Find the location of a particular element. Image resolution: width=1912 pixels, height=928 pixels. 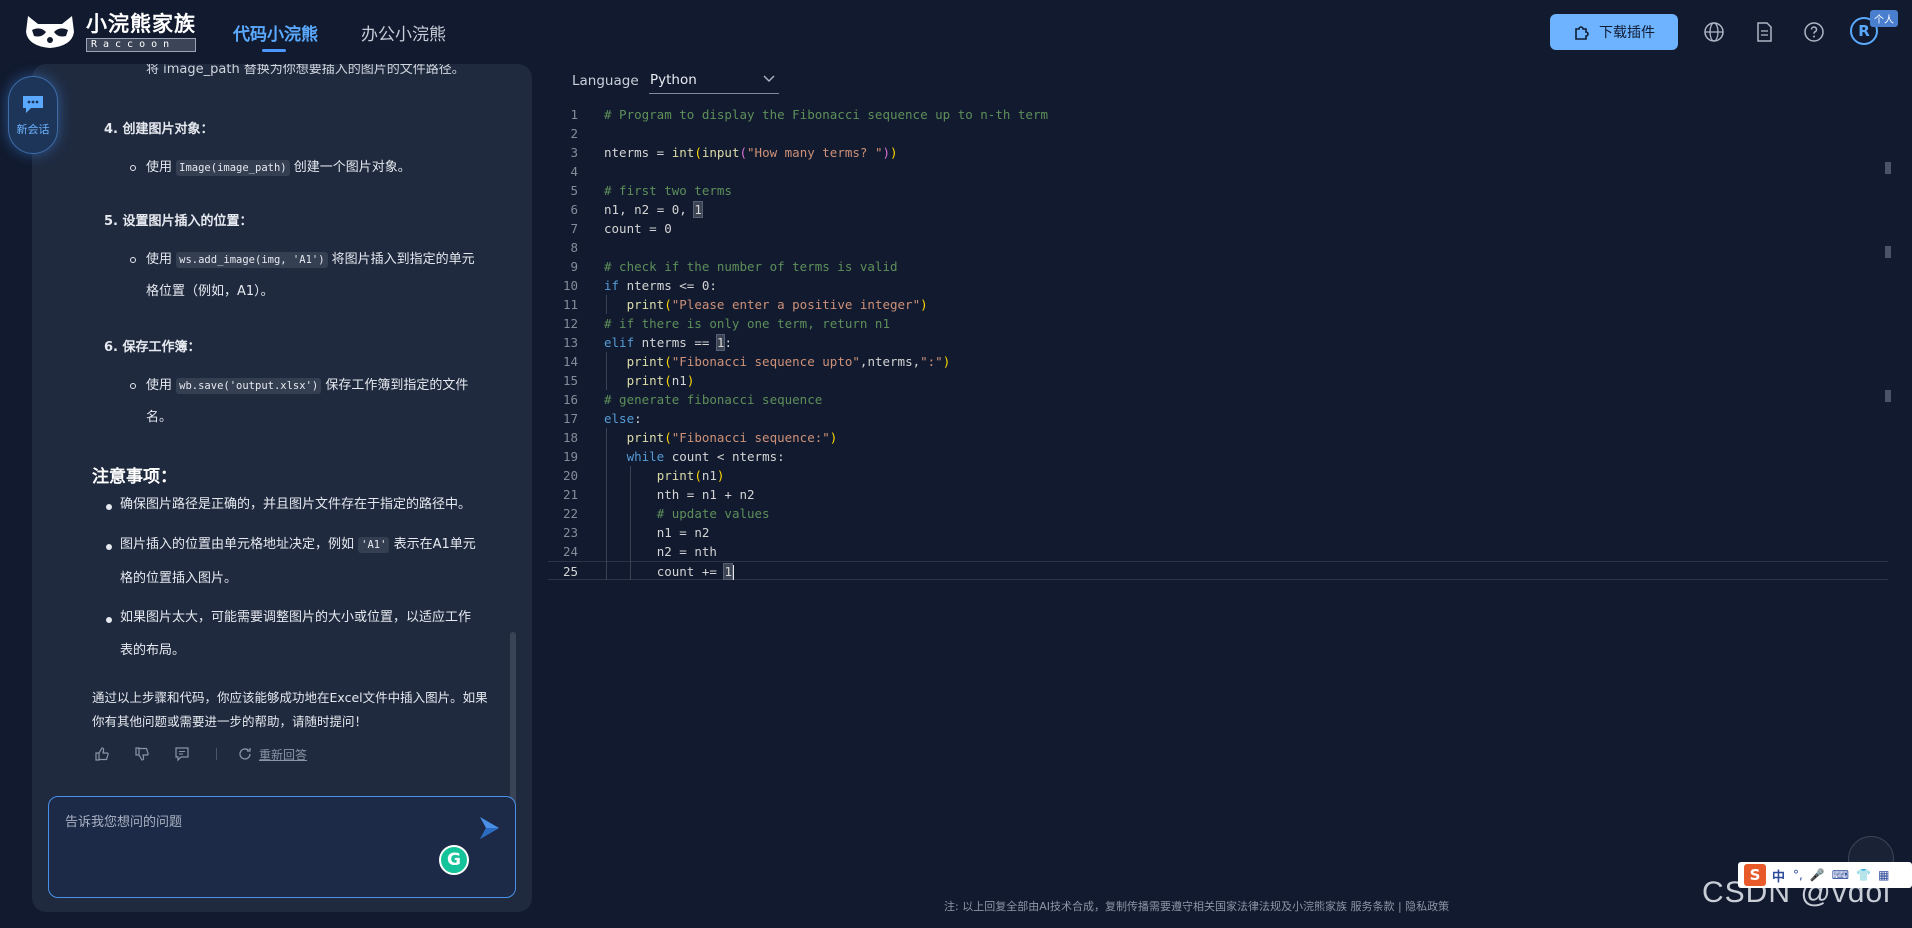

microphone-icon: 🎤 is located at coordinates (1817, 875).